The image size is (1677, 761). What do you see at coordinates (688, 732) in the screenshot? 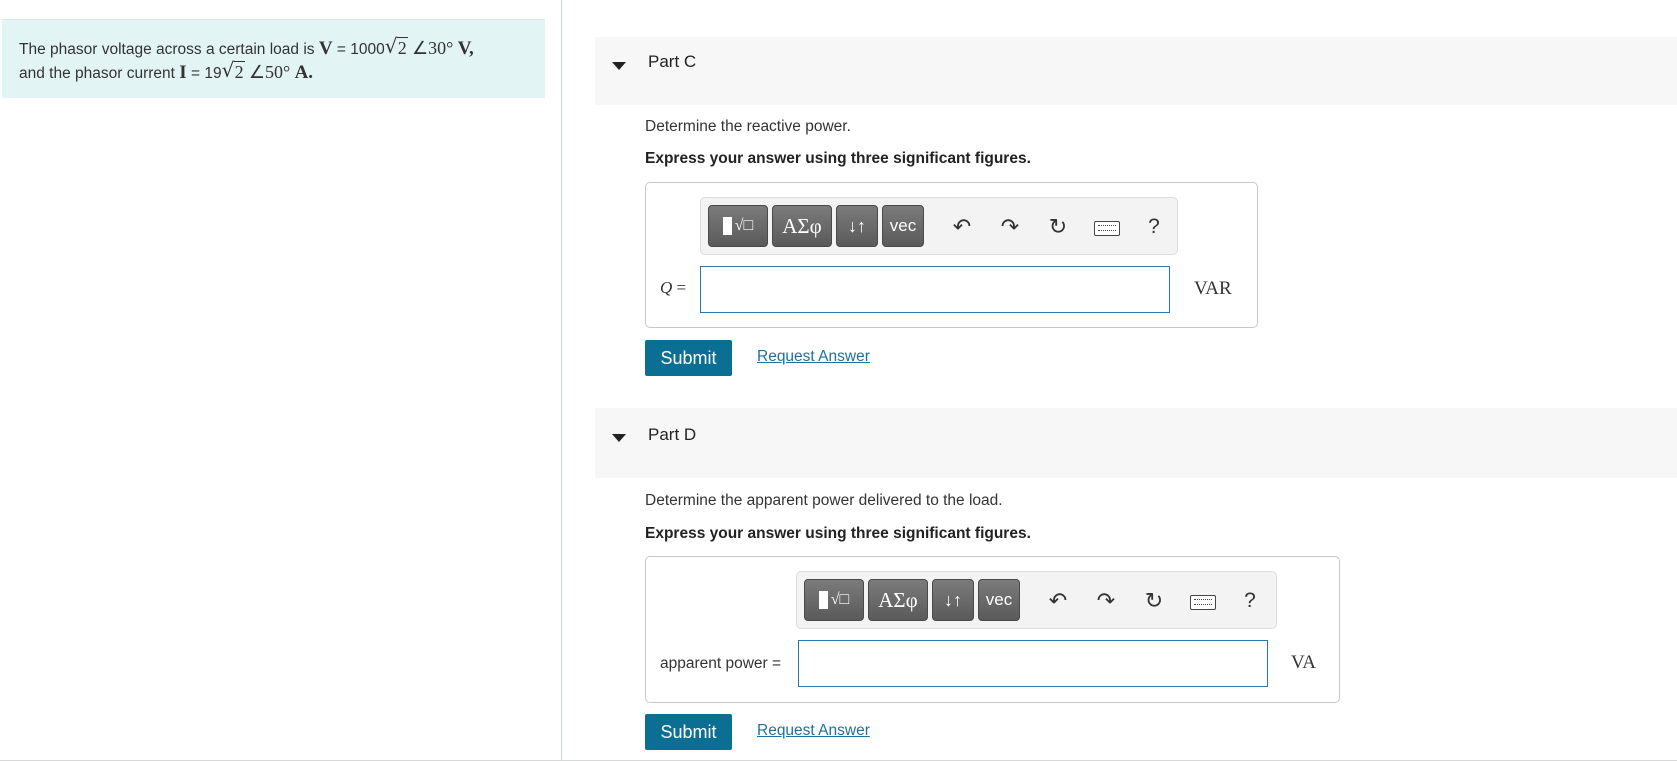
I see `part-d-submit-button: Submit` at bounding box center [688, 732].